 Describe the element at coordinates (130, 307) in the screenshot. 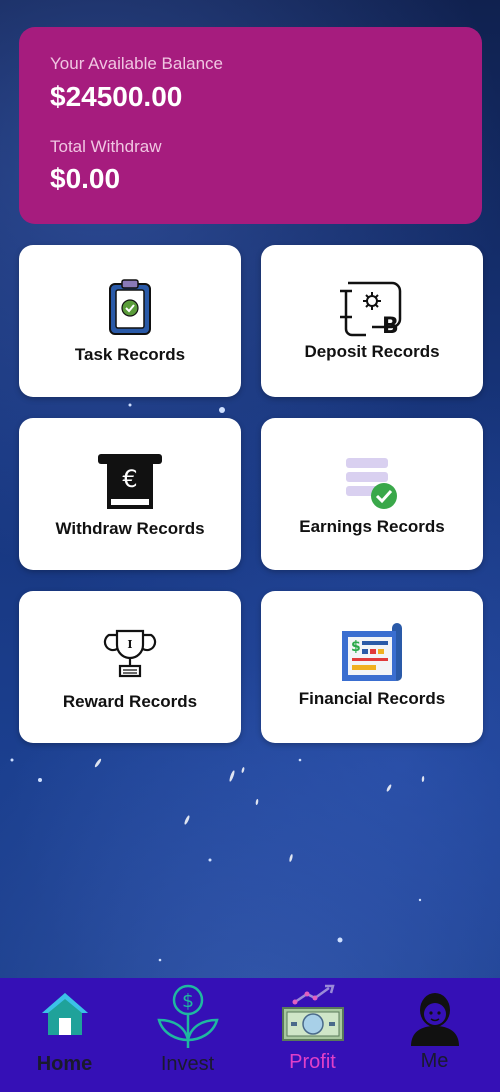

I see `clipboard-check-icon` at that location.